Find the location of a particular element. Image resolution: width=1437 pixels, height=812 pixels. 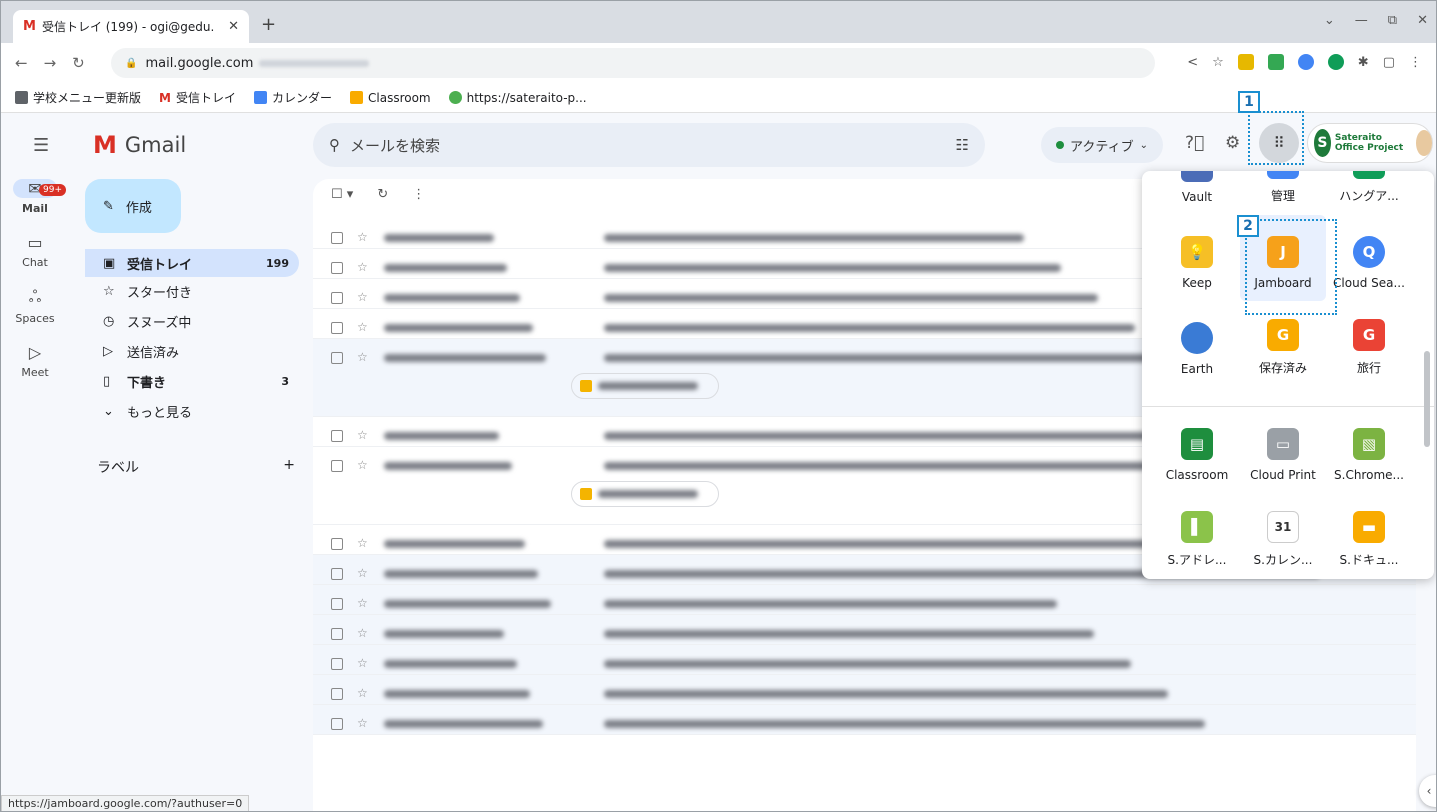

omnibox: 🔒 mail.google.com is located at coordinates (633, 63).